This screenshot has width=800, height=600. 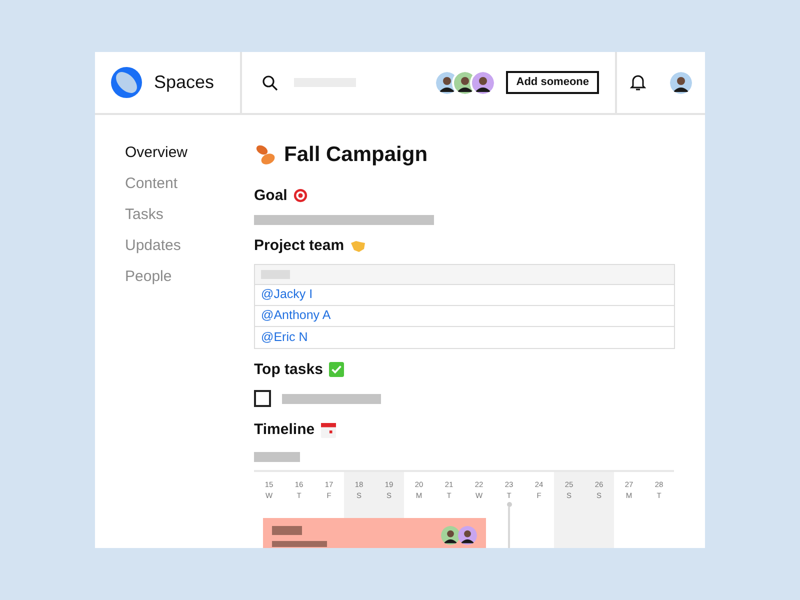 I want to click on member-mention-link: @Anthony A, so click(x=296, y=315).